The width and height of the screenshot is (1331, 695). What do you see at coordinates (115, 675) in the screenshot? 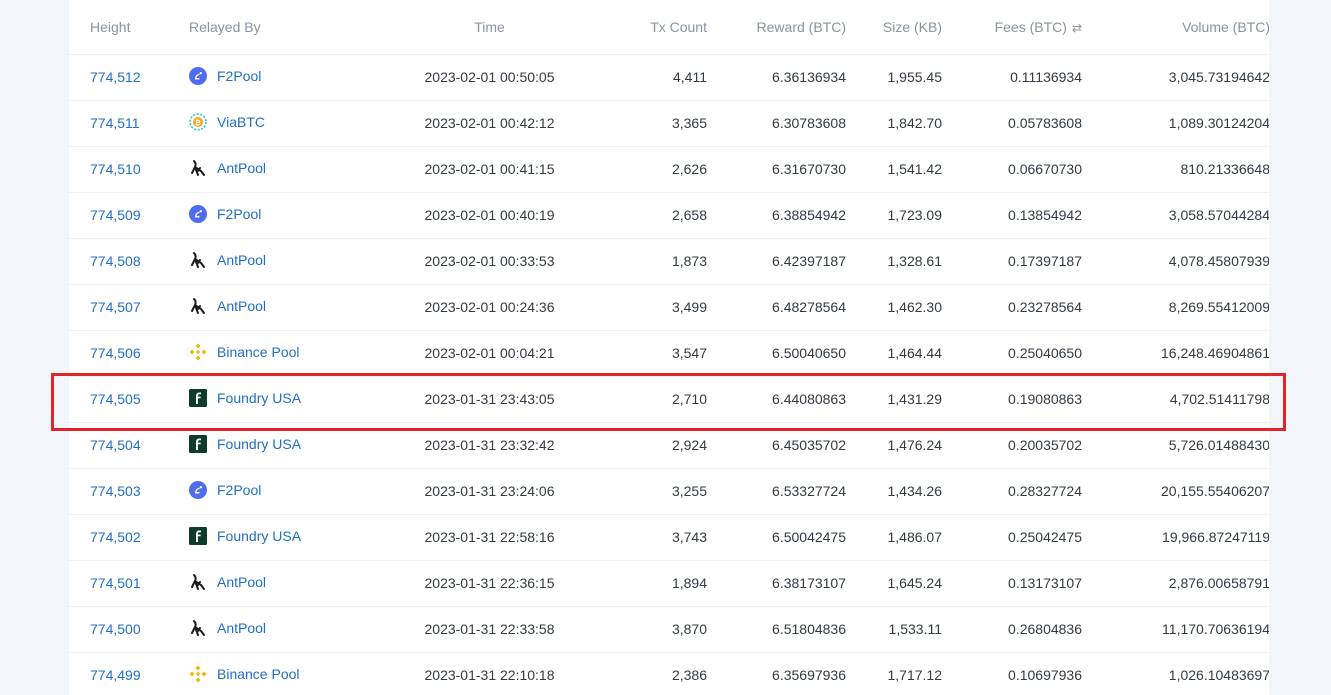
I see `block-height-link: 774,499` at bounding box center [115, 675].